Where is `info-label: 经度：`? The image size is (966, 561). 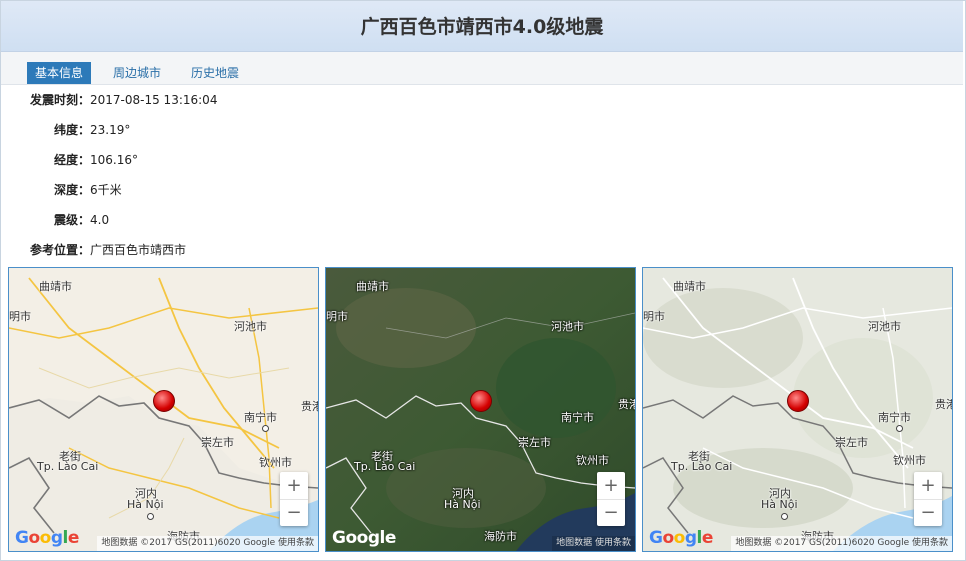
info-label: 经度： is located at coordinates (71, 160).